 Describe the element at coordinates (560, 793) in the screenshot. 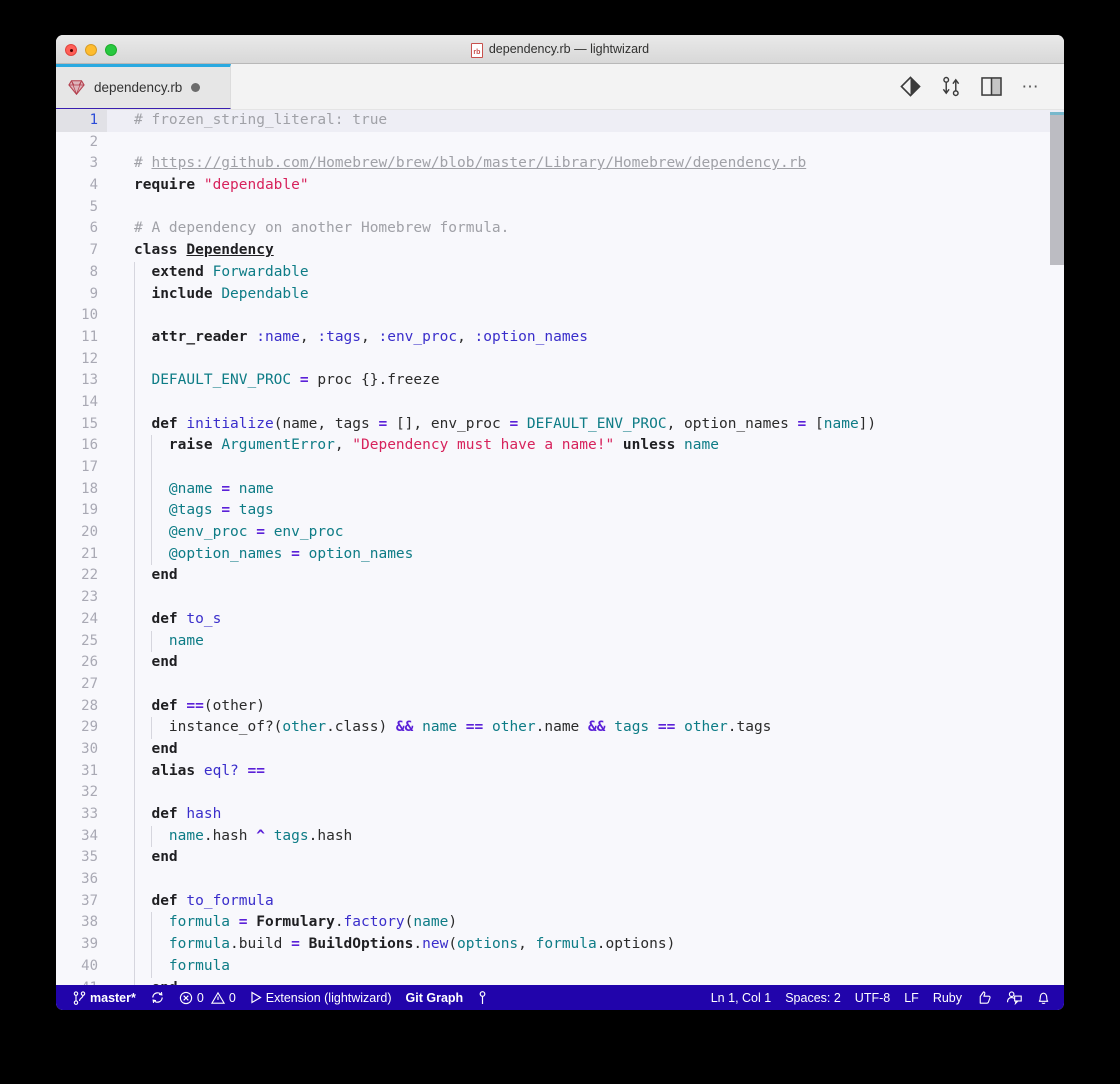

I see `code-line: 32` at that location.